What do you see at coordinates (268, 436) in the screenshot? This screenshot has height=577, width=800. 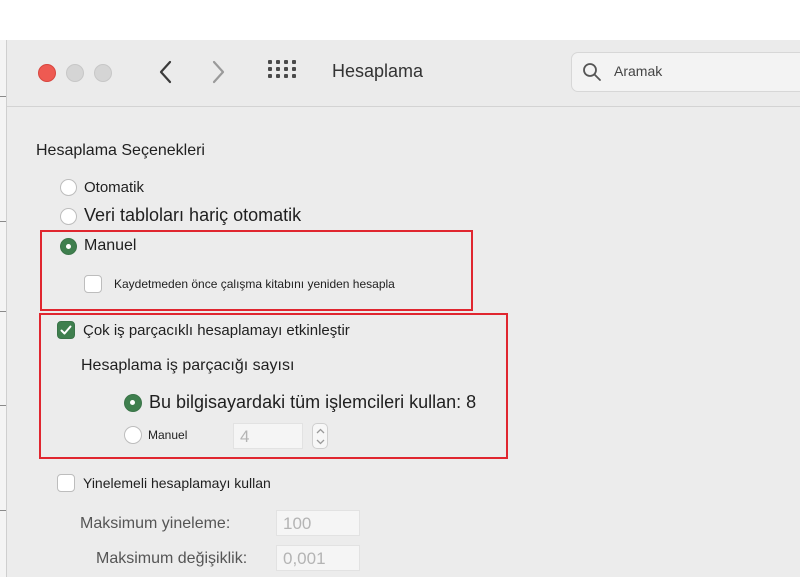 I see `thread-count-field: 4` at bounding box center [268, 436].